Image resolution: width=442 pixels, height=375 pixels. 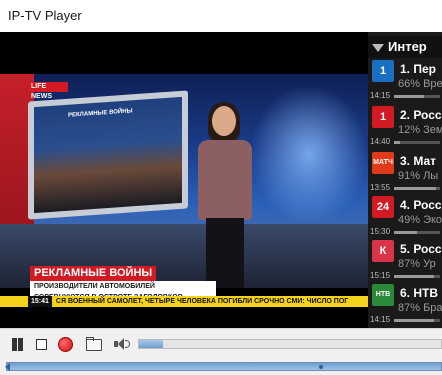 What do you see at coordinates (223, 366) in the screenshot?
I see `seek-bar` at bounding box center [223, 366].